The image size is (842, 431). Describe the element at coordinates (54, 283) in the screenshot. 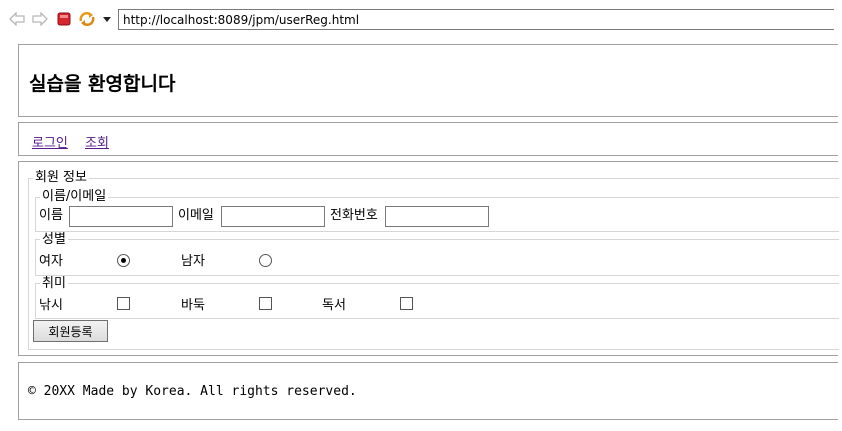

I see `hobby-legend: 취미` at that location.